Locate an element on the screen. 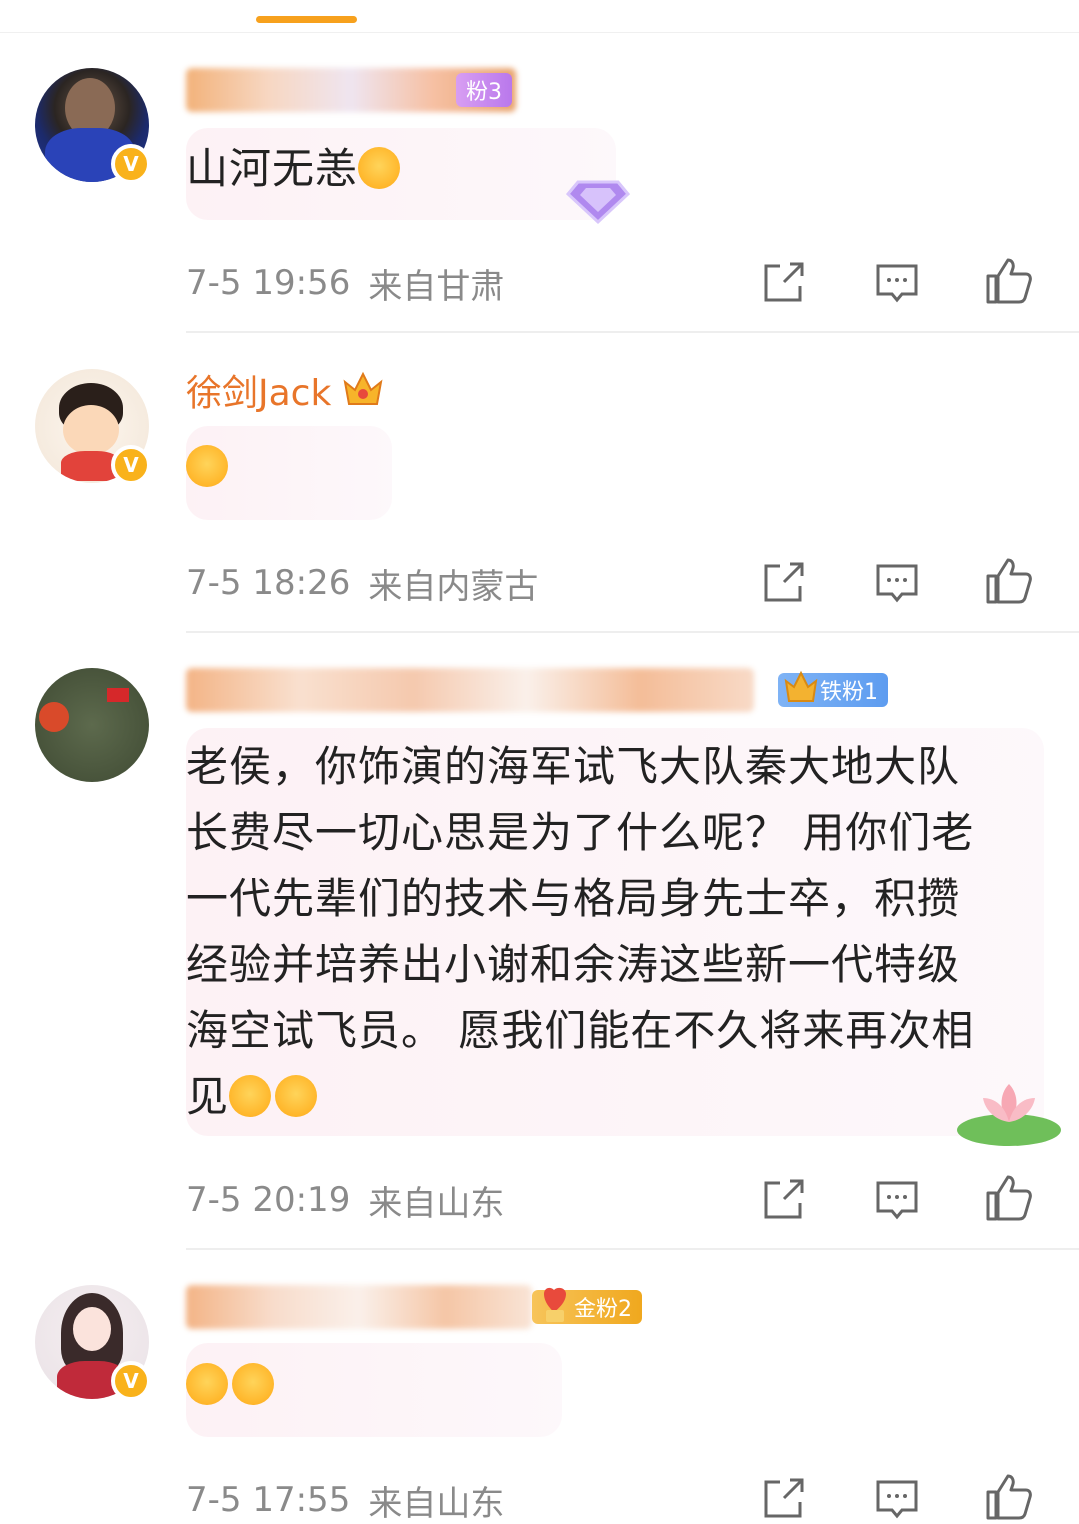  gold-fan-icon is located at coordinates (555, 1304).